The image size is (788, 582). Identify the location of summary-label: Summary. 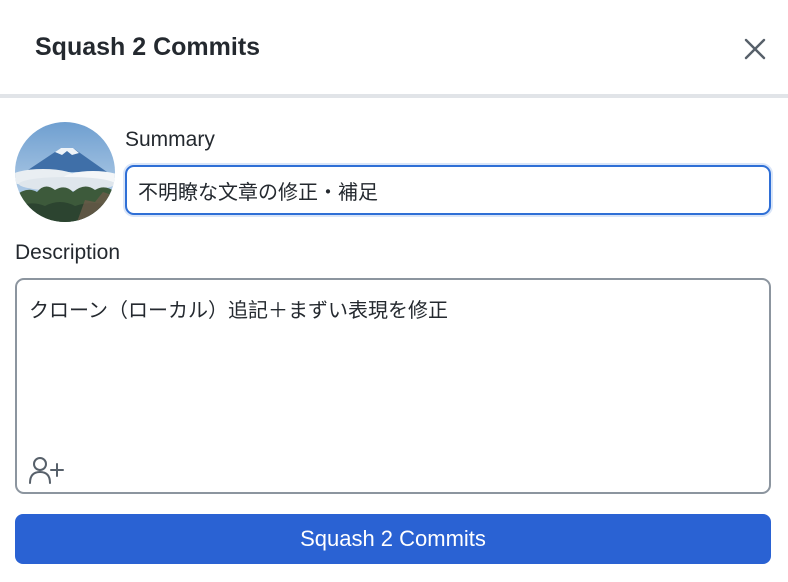
(170, 139).